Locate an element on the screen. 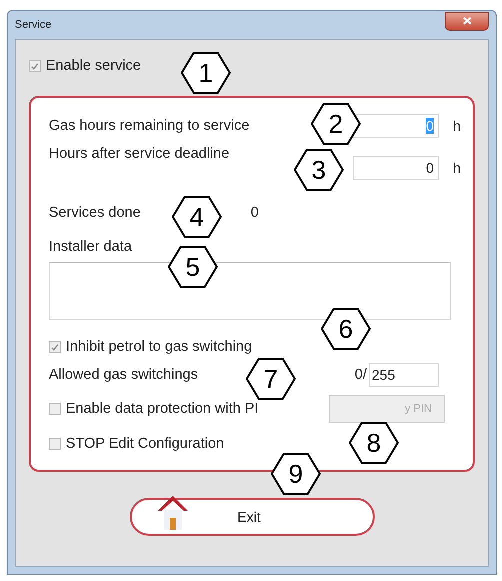 The image size is (502, 581). field-value: 255 is located at coordinates (384, 375).